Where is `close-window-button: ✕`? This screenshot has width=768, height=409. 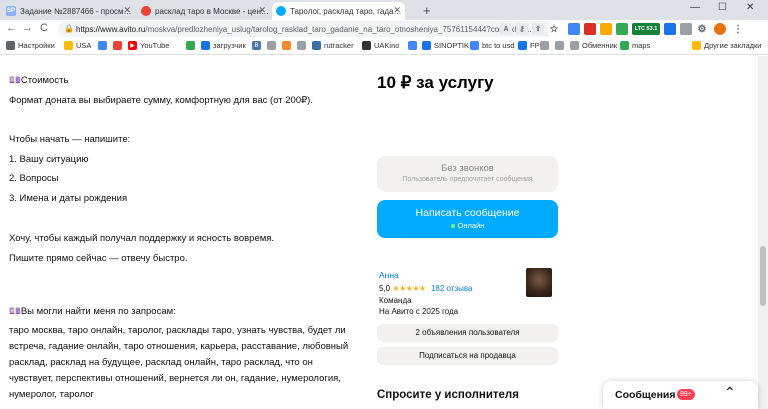
close-window-button: ✕ is located at coordinates (750, 7).